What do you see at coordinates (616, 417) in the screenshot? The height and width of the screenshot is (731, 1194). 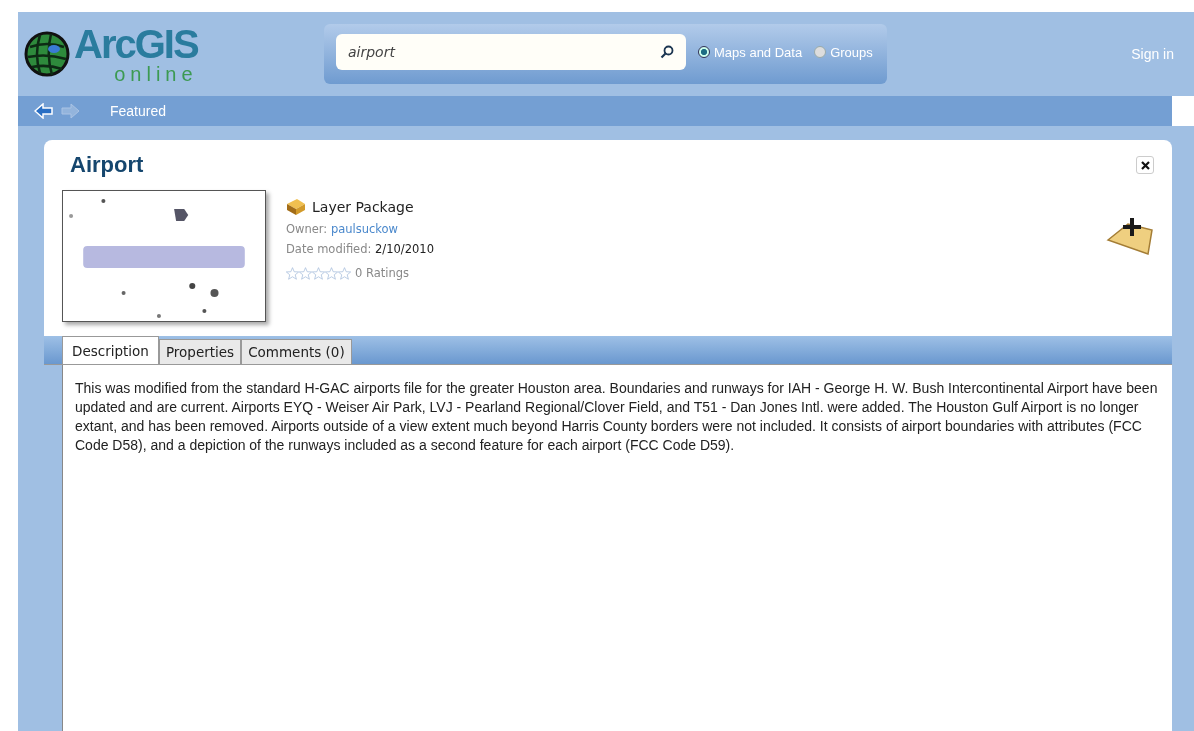 I see `description-text: This was modified from the standard H-GAC airports file for the greater Houston area. Boundaries and runways for IAH - George H. W. Bush Intercontinental Airport have been updated and are current. Airports EYQ - Weiser Air Park, LVJ - Pearland Regional/Clover Field, and T51 - Dan Jones Intl. were added. The Houston Gulf Airport is no longer extant, and has been removed. Airports outside of a view extent much beyond Harris County borders were not included. It consists of airport boundaries with attributes (FCC Code D58), and a depiction of the runways included as a second feature for each airport (FCC Code D59).` at bounding box center [616, 417].